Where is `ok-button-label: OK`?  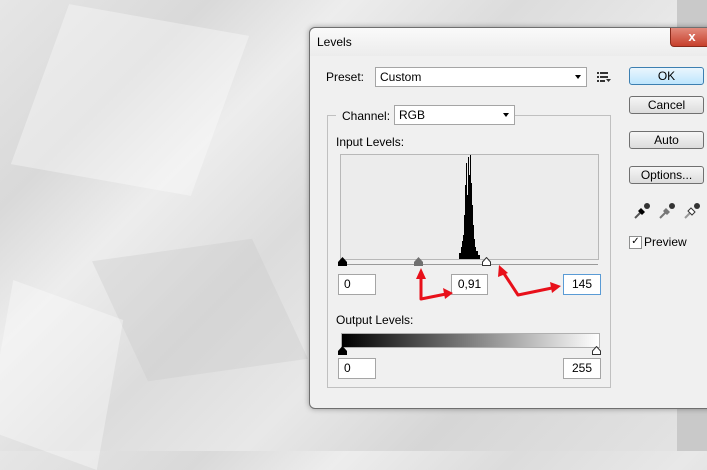 ok-button-label: OK is located at coordinates (666, 76).